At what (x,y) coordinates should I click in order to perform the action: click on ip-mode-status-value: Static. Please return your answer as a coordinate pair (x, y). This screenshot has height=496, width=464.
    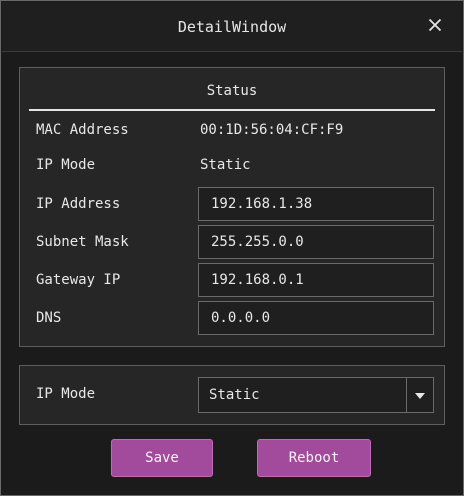
    Looking at the image, I should click on (225, 165).